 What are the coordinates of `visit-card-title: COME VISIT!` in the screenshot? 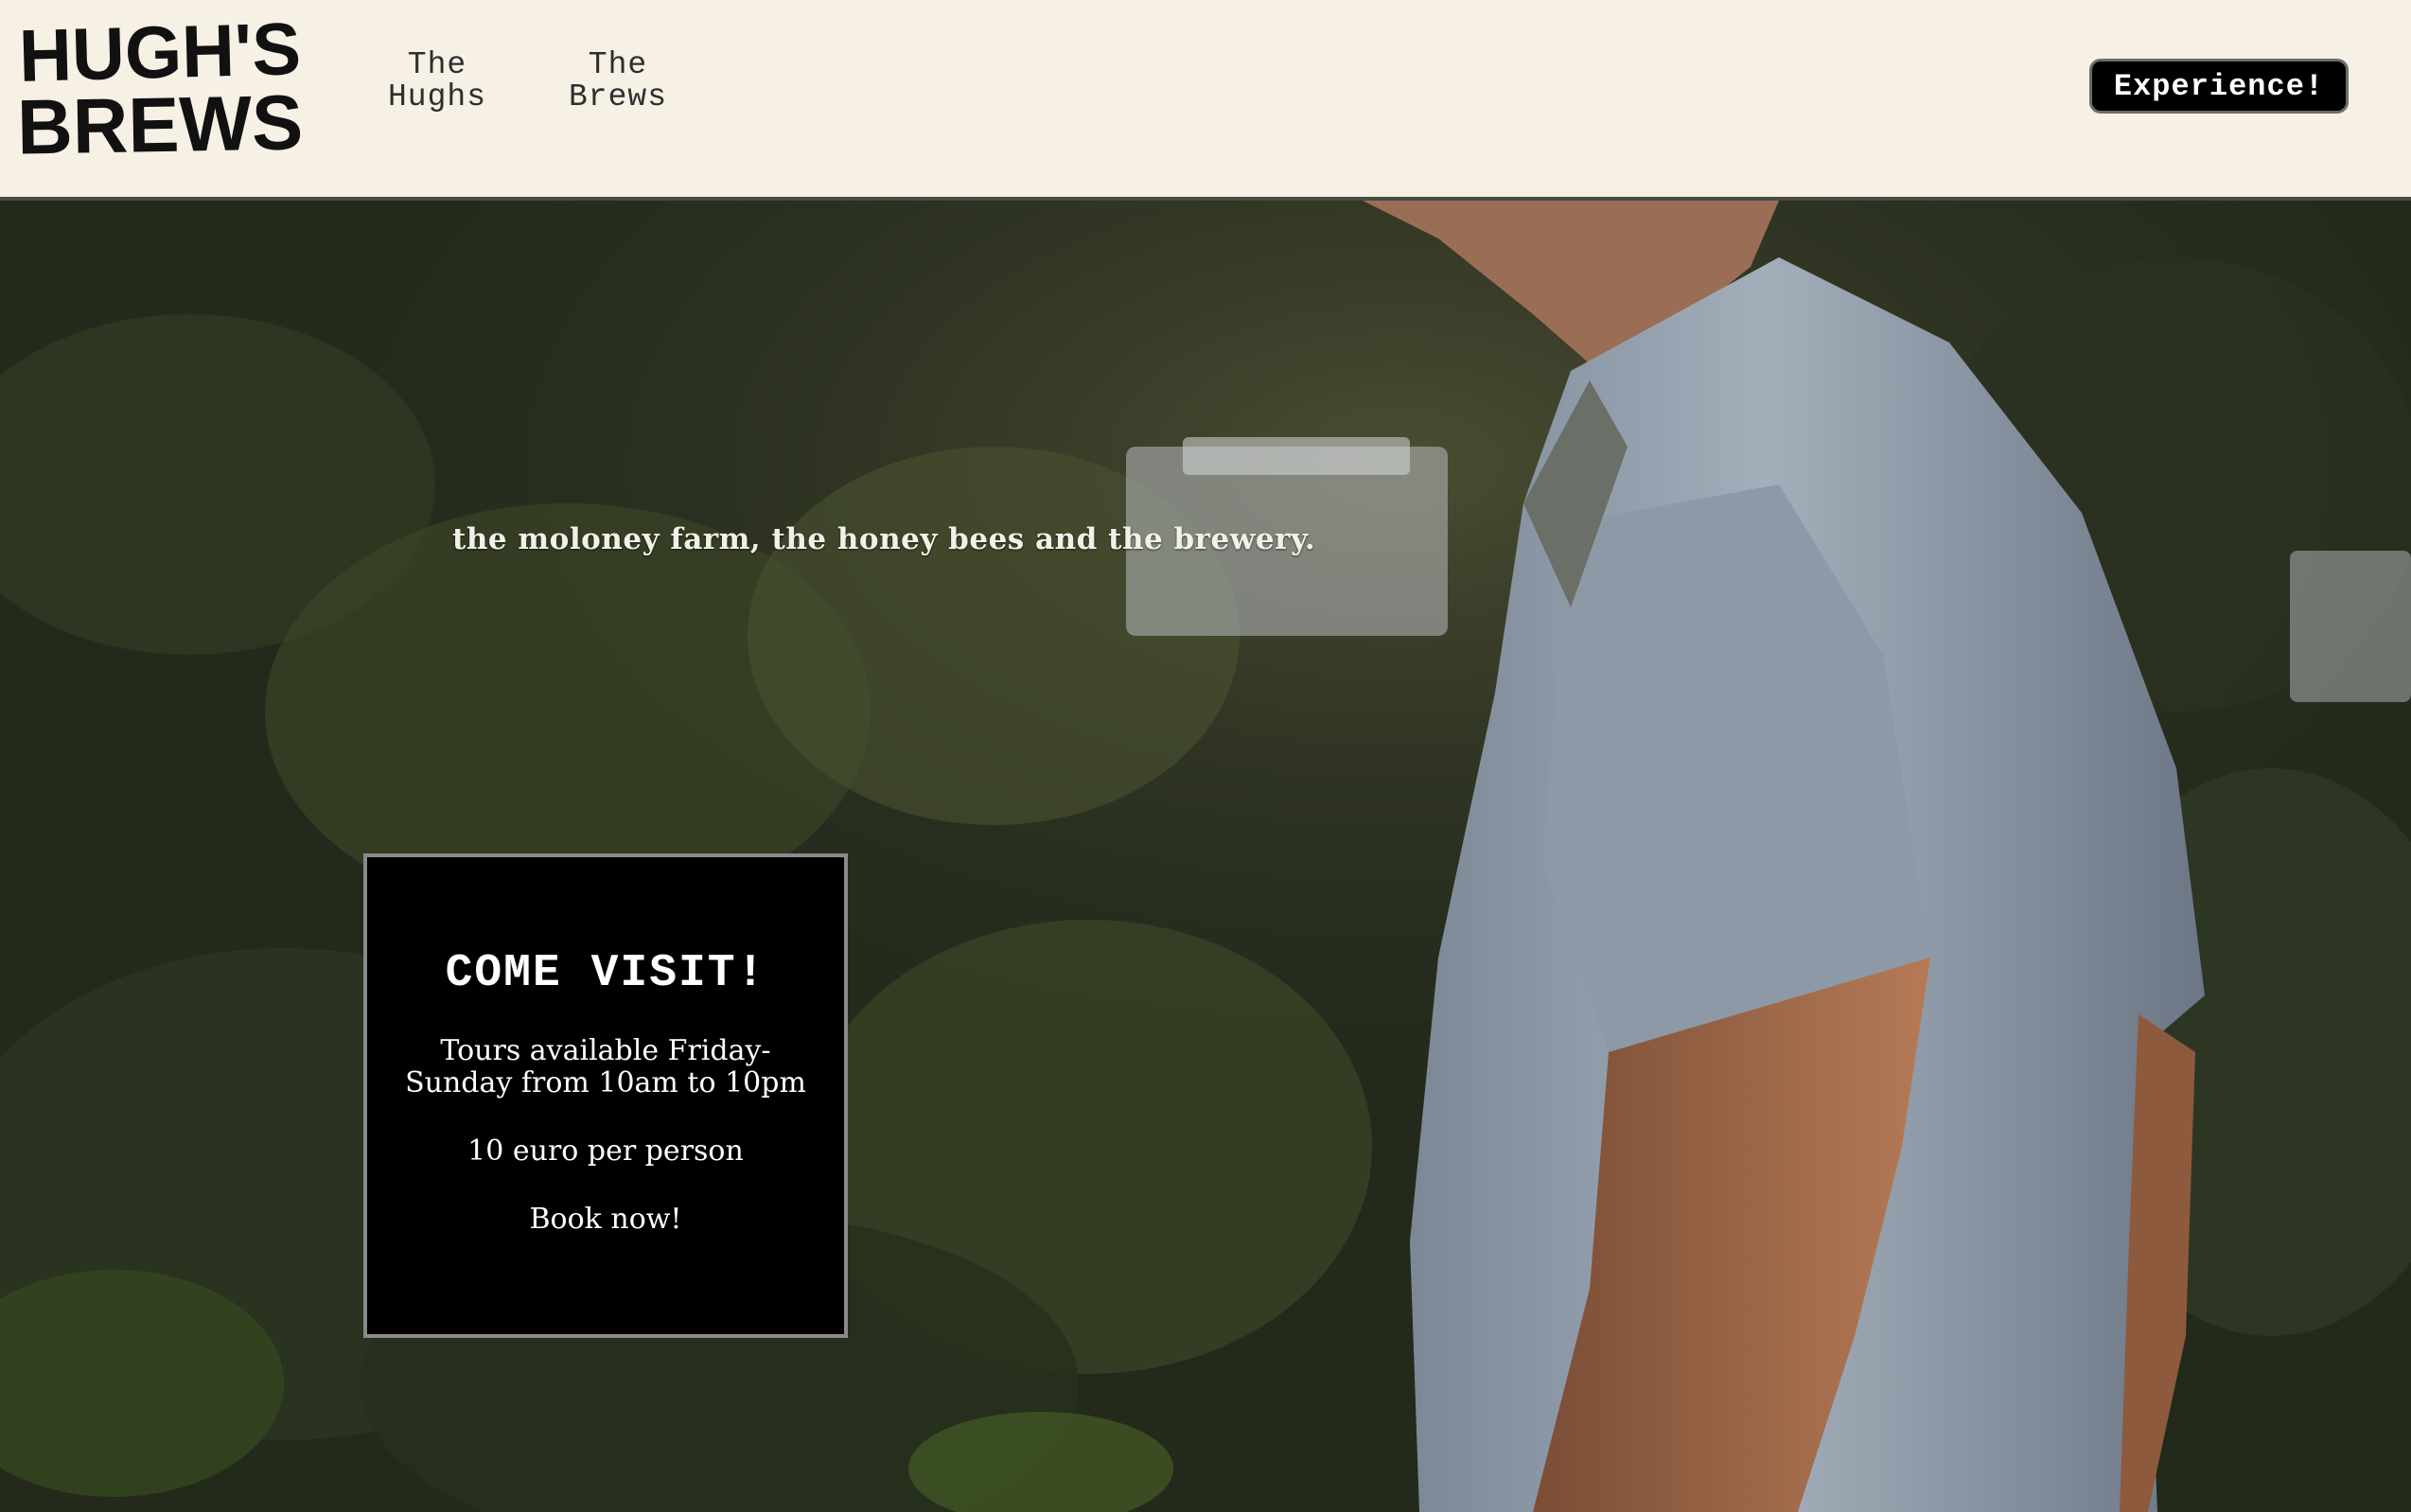 It's located at (605, 973).